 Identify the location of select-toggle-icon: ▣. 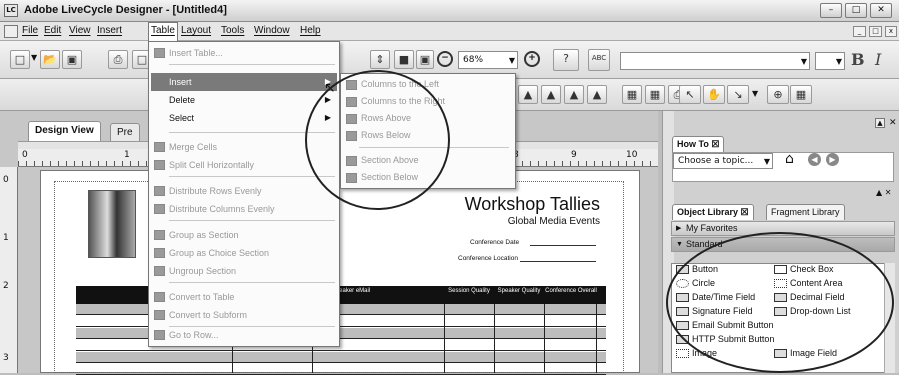
(425, 59).